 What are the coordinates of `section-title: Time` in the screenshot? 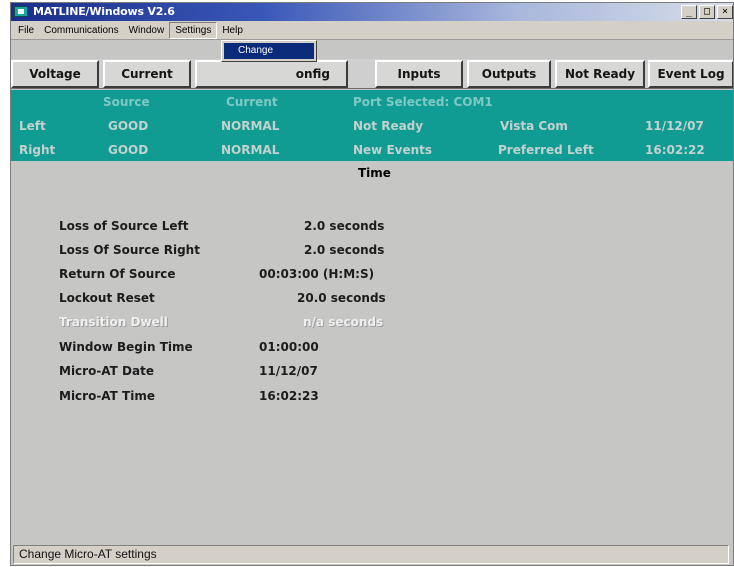 It's located at (374, 173).